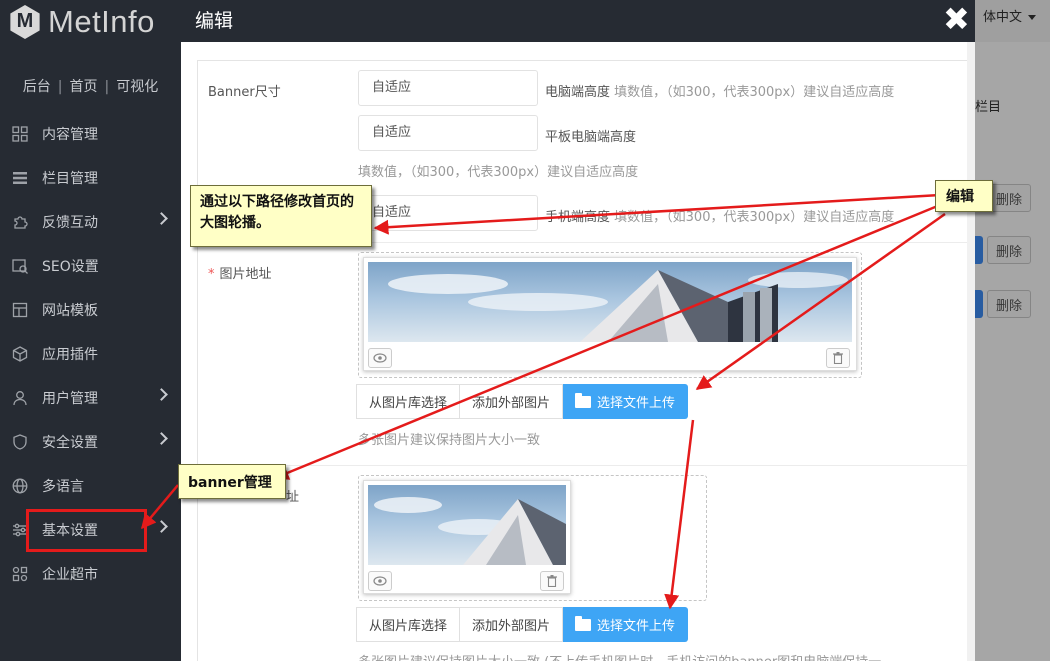 The height and width of the screenshot is (661, 1050). I want to click on metinfo-logo: MetInfo, so click(81, 22).